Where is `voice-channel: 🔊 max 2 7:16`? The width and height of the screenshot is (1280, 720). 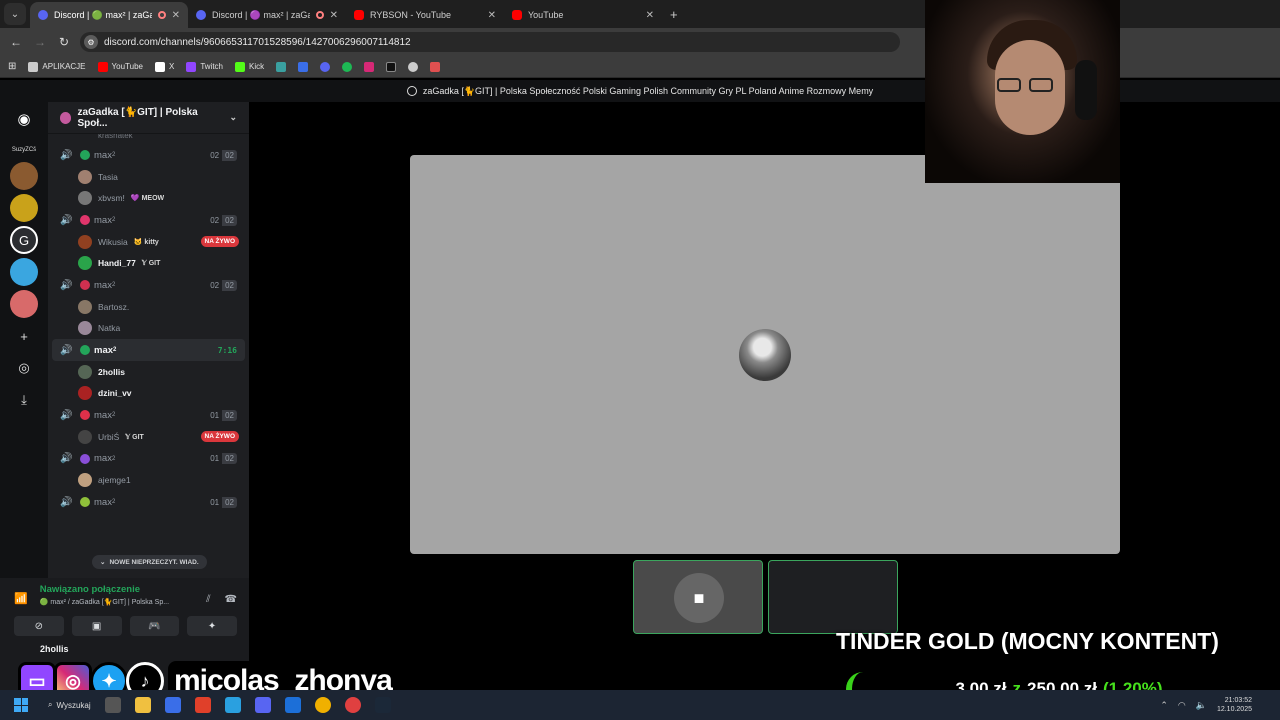
voice-channel: 🔊 max 2 7:16 is located at coordinates (148, 350).